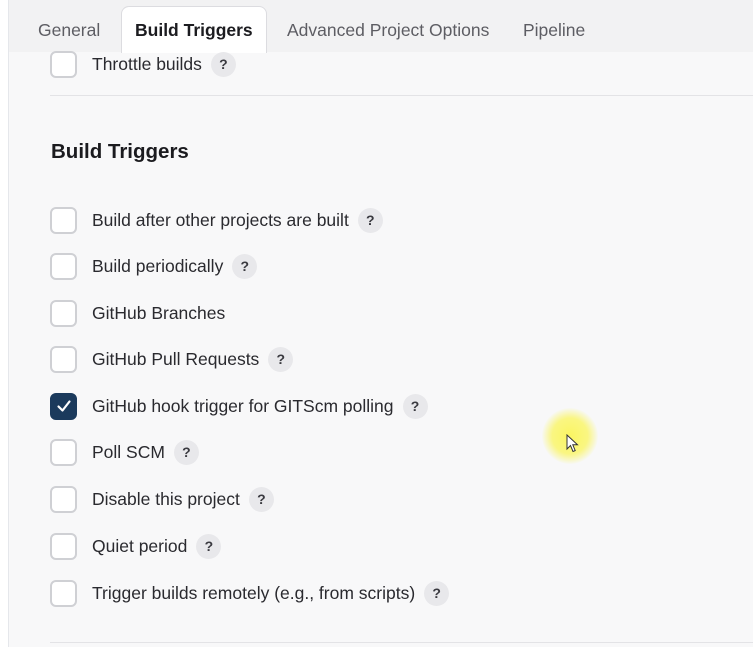 This screenshot has height=647, width=753. Describe the element at coordinates (166, 498) in the screenshot. I see `trigger-label: Disable this project` at that location.